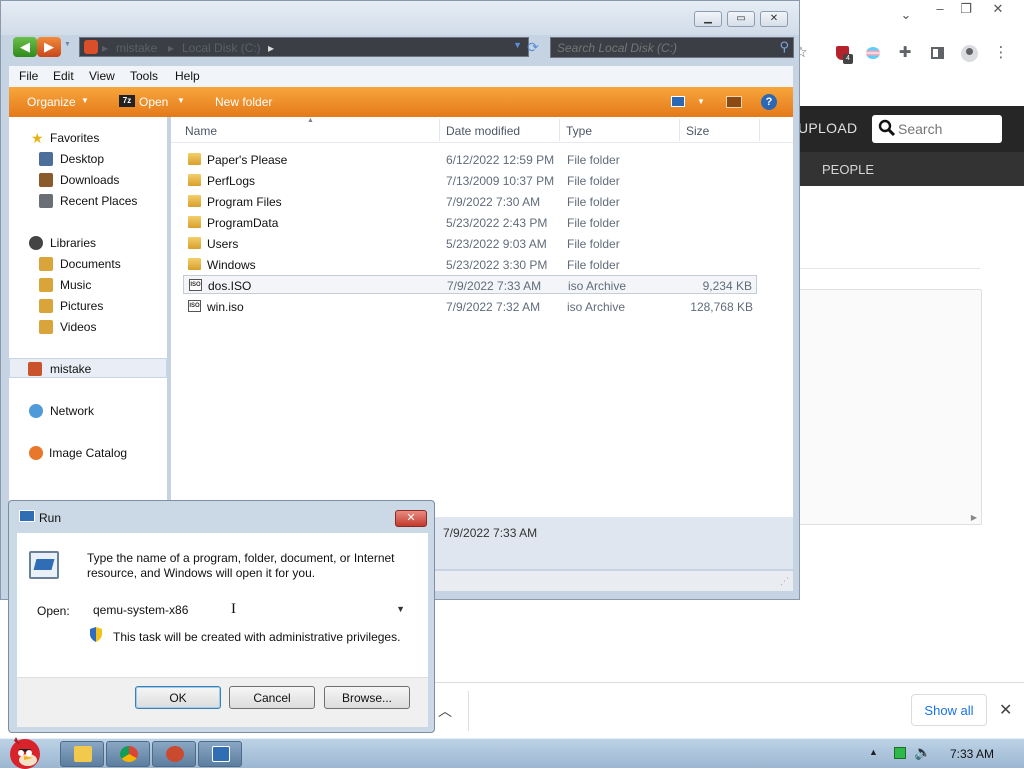 This screenshot has height=769, width=1024. I want to click on change-view-icon, so click(678, 101).